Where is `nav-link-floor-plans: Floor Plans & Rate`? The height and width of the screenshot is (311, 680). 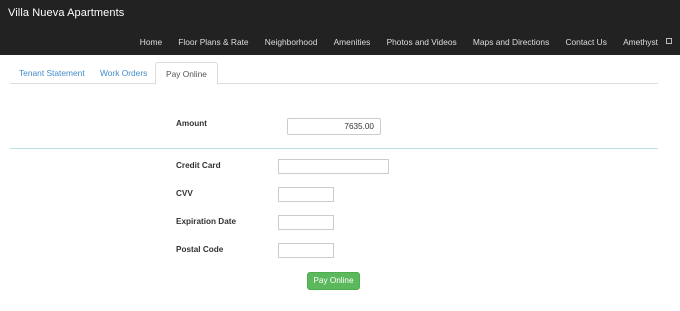 nav-link-floor-plans: Floor Plans & Rate is located at coordinates (213, 42).